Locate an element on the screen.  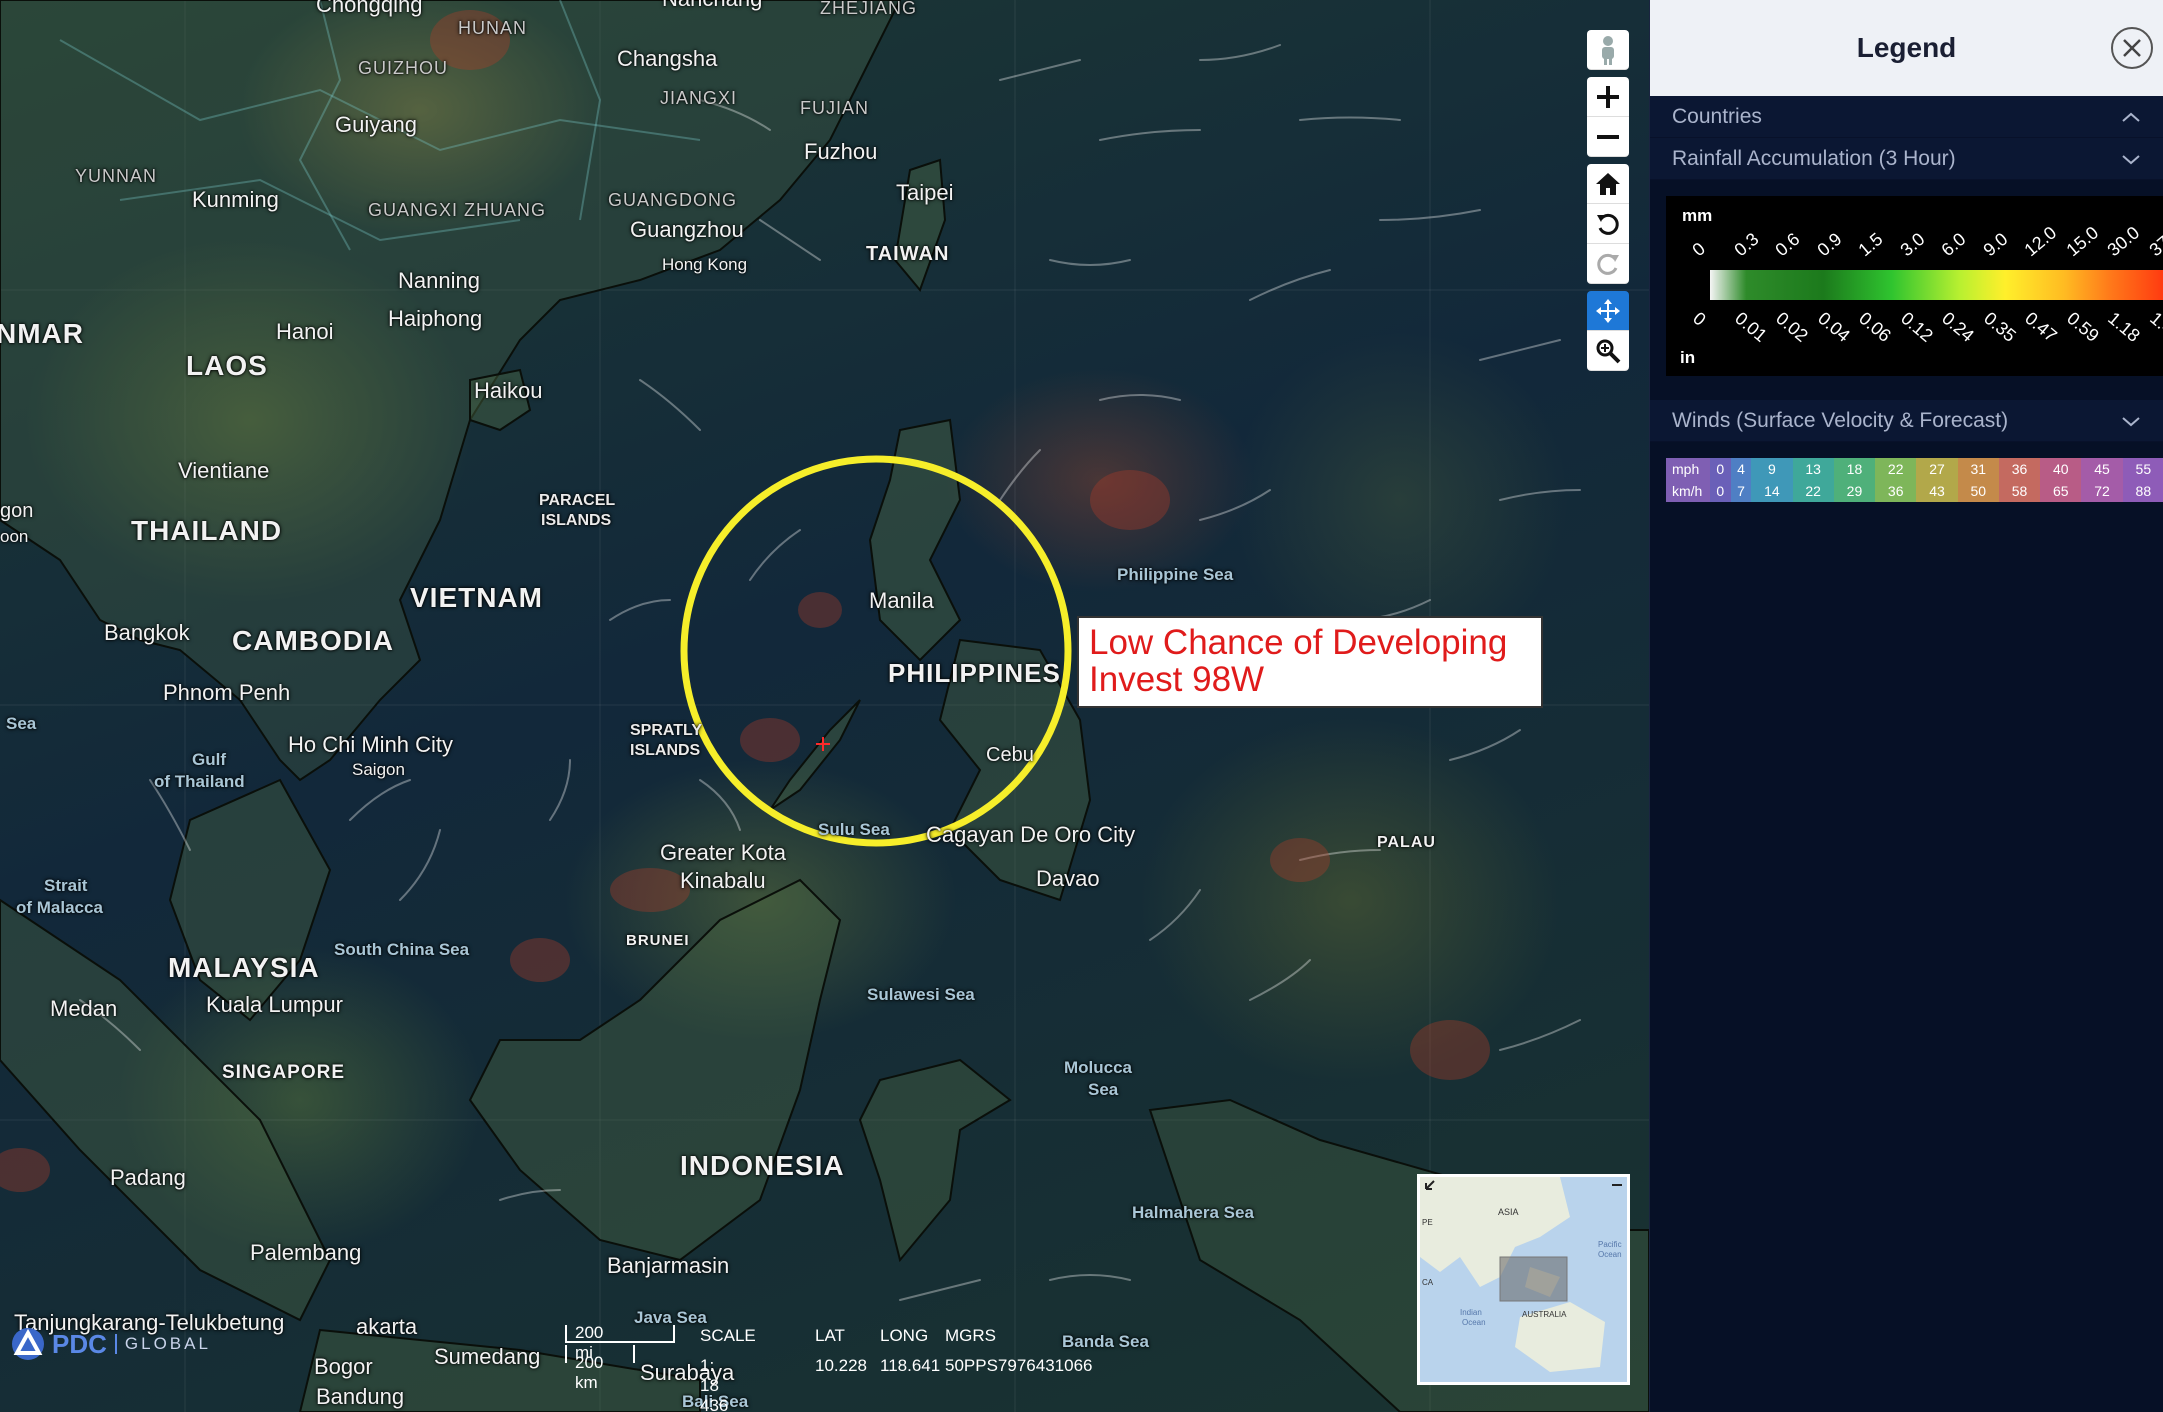
city-guangzhou: Guangzhou is located at coordinates (687, 229).